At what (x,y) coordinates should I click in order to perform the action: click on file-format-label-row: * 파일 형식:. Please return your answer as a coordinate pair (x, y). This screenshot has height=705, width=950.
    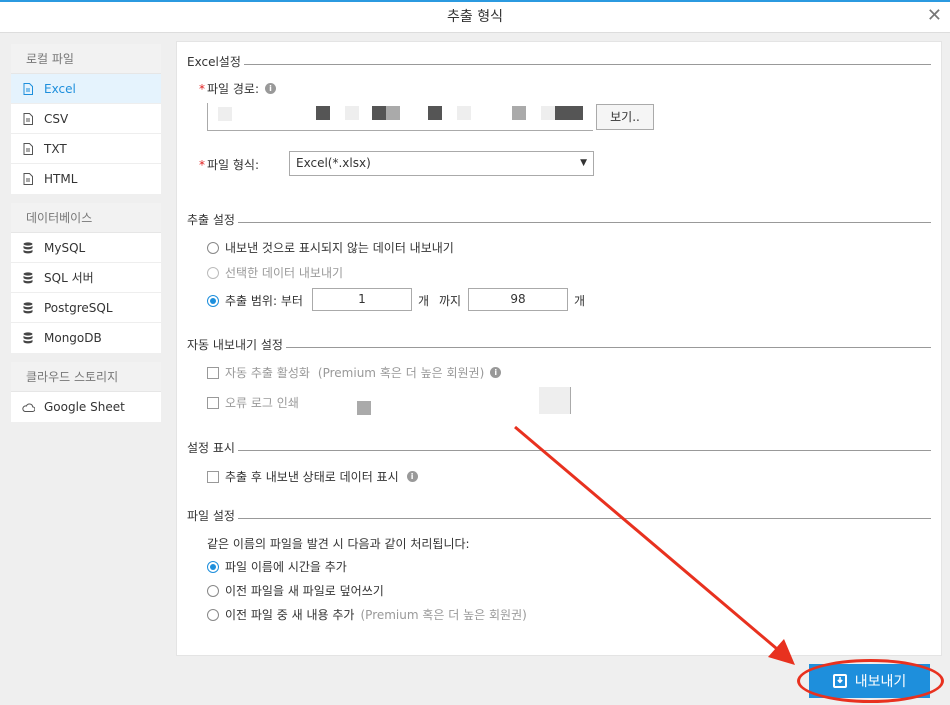
    Looking at the image, I should click on (229, 164).